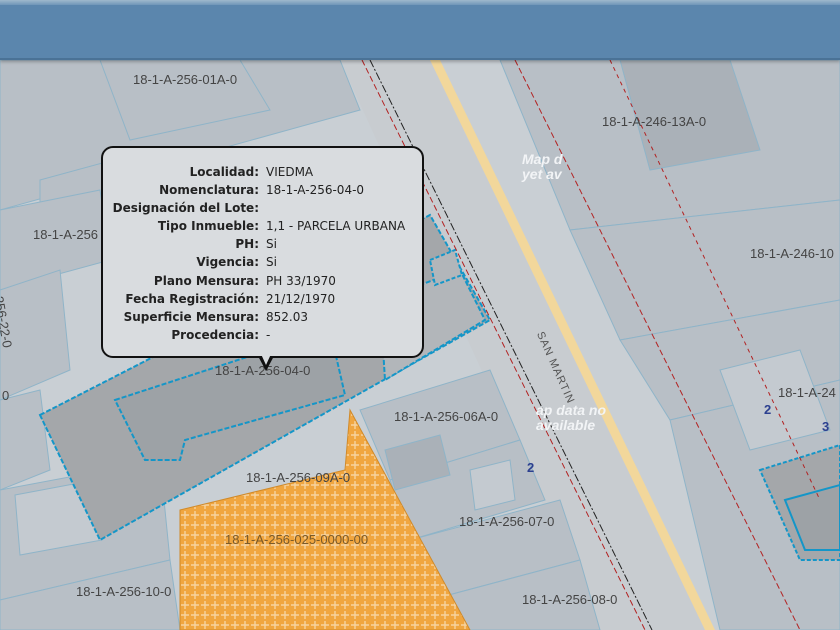 The height and width of the screenshot is (630, 840). Describe the element at coordinates (263, 317) in the screenshot. I see `popup-row-superficie-mensura: Superficie Mensura: 852.03` at that location.